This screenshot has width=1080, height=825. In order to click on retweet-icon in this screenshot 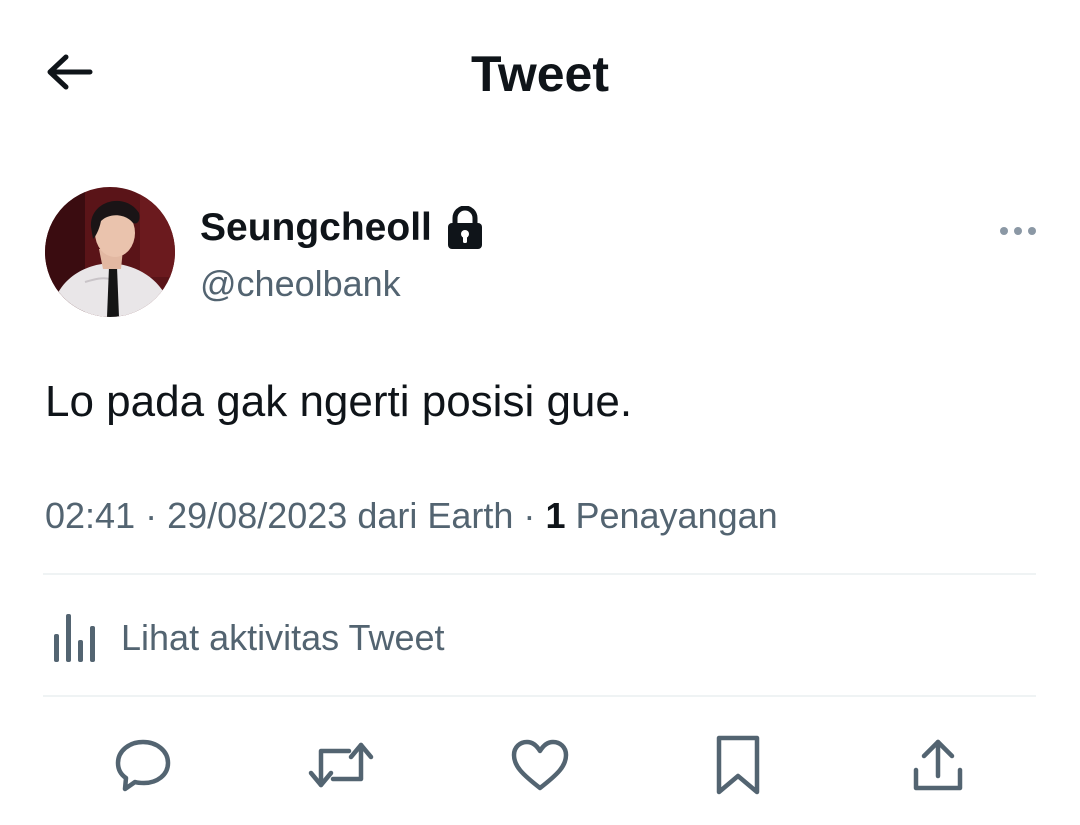, I will do `click(341, 765)`.